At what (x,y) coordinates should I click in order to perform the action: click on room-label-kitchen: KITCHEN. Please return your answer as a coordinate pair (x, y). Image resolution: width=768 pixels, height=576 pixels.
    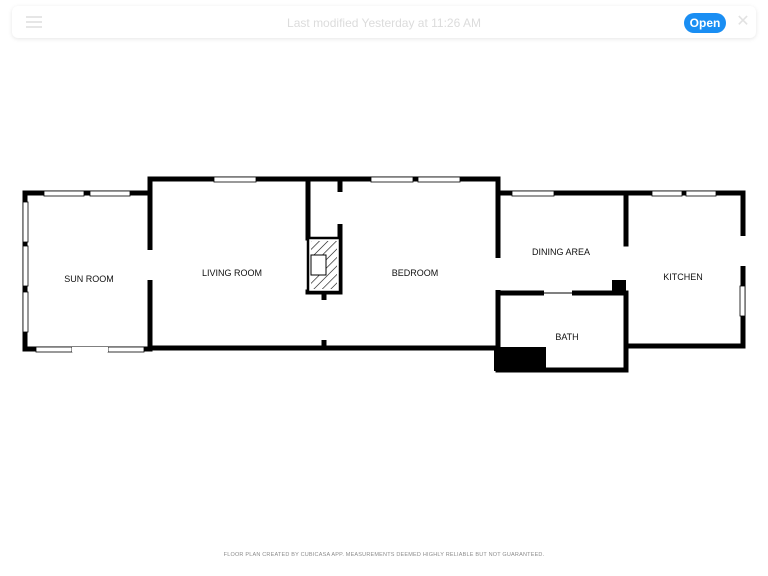
    Looking at the image, I should click on (683, 277).